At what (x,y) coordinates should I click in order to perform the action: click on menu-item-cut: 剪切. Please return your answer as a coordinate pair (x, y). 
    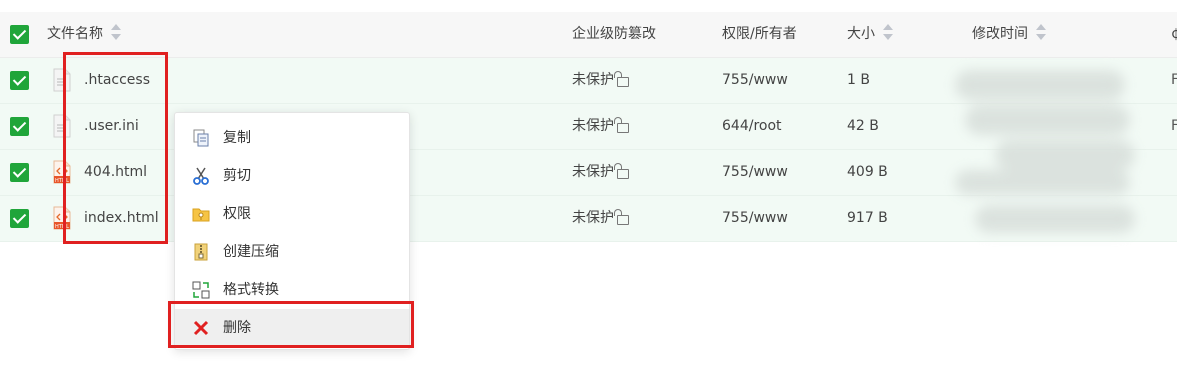
    Looking at the image, I should click on (292, 176).